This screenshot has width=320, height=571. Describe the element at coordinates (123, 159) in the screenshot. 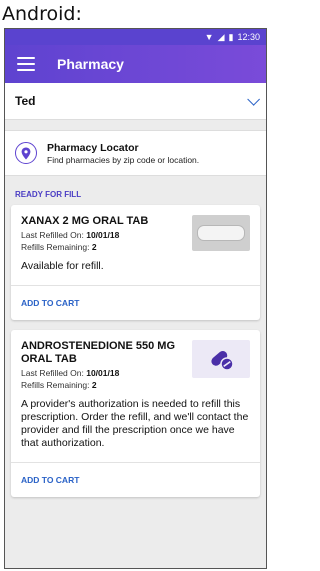

I see `locator-subtitle: Find pharmacies by zip code or location.` at that location.